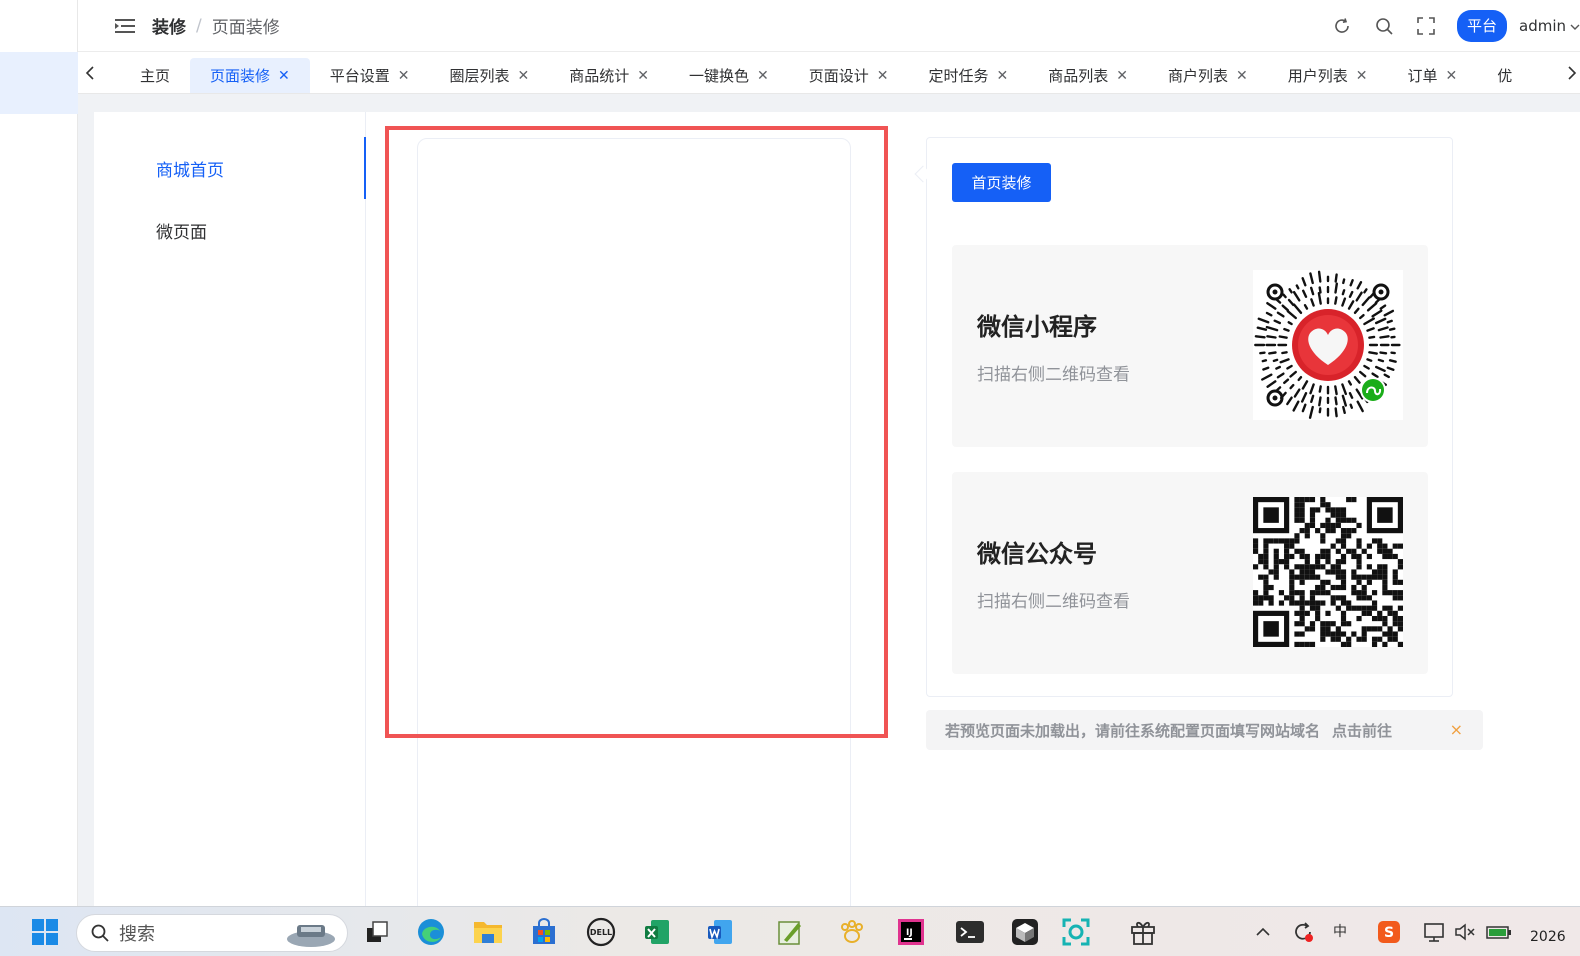 The width and height of the screenshot is (1580, 956). I want to click on tray-chevron-up-icon, so click(1263, 932).